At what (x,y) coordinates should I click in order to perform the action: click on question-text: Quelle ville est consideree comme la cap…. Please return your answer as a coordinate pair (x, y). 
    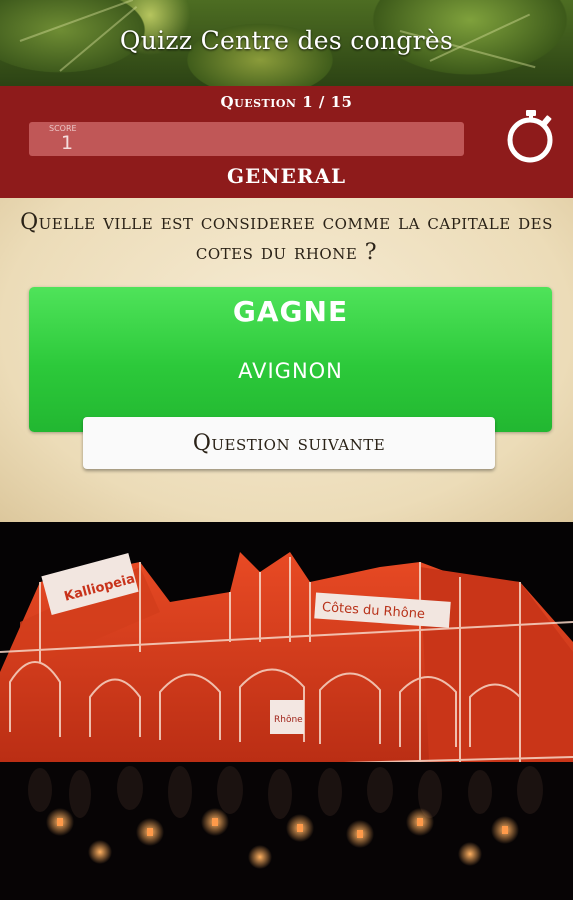
    Looking at the image, I should click on (286, 237).